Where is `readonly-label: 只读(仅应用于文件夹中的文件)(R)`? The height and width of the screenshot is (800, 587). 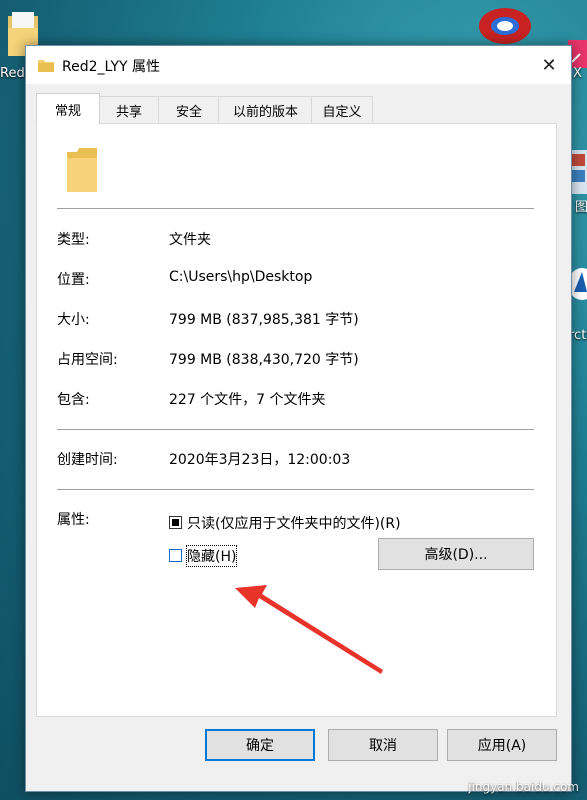
readonly-label: 只读(仅应用于文件夹中的文件)(R) is located at coordinates (294, 523).